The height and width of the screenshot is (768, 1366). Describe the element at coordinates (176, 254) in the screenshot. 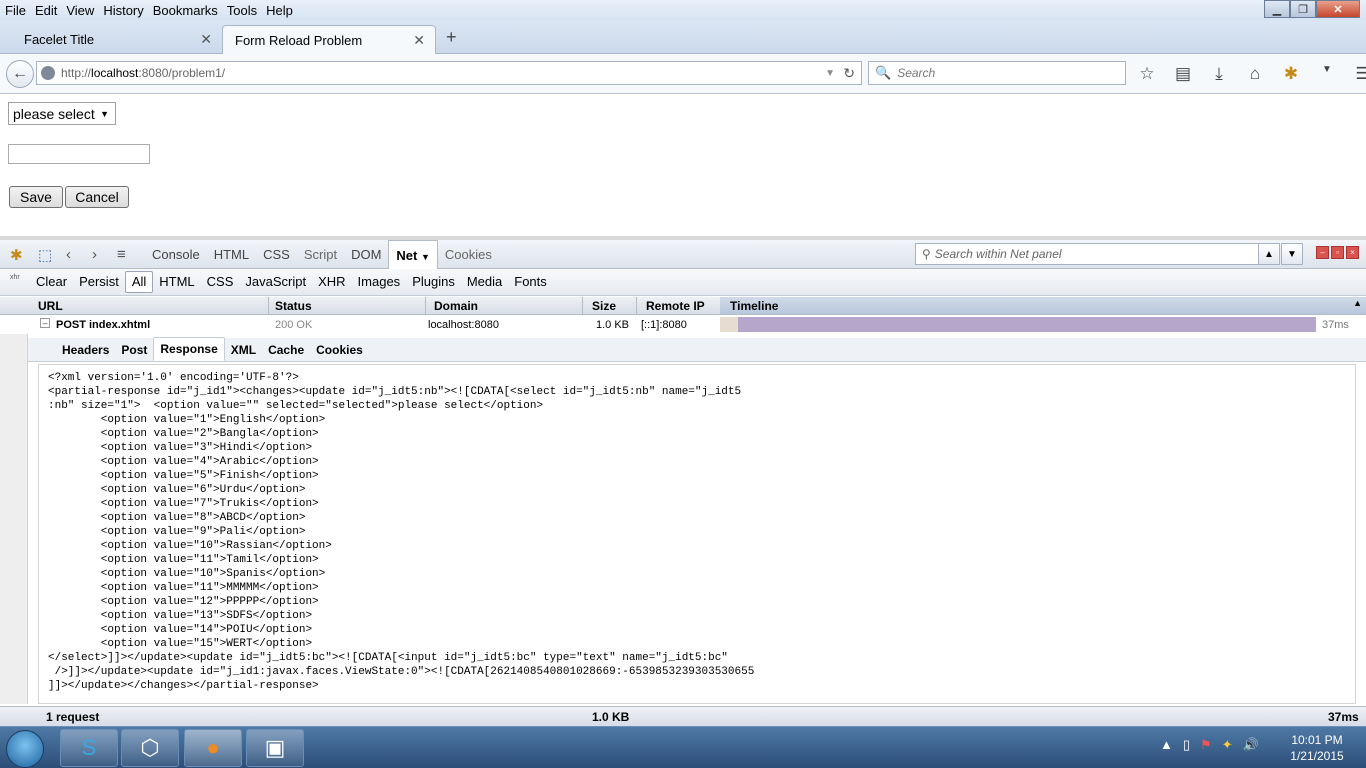

I see `tab-console: Console` at that location.